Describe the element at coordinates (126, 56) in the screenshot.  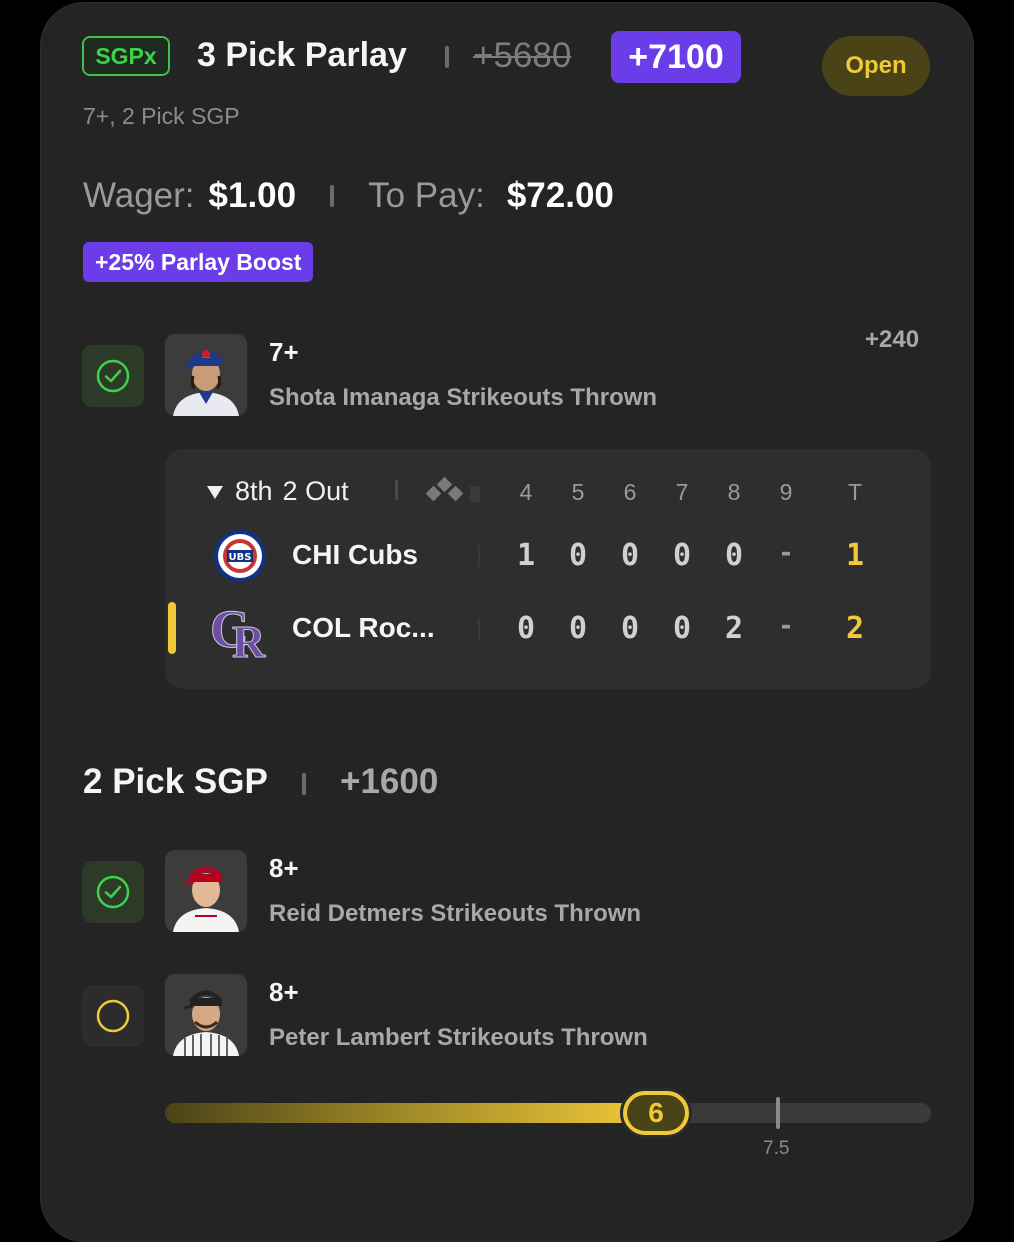
I see `sgpx-badge: SGPx` at that location.